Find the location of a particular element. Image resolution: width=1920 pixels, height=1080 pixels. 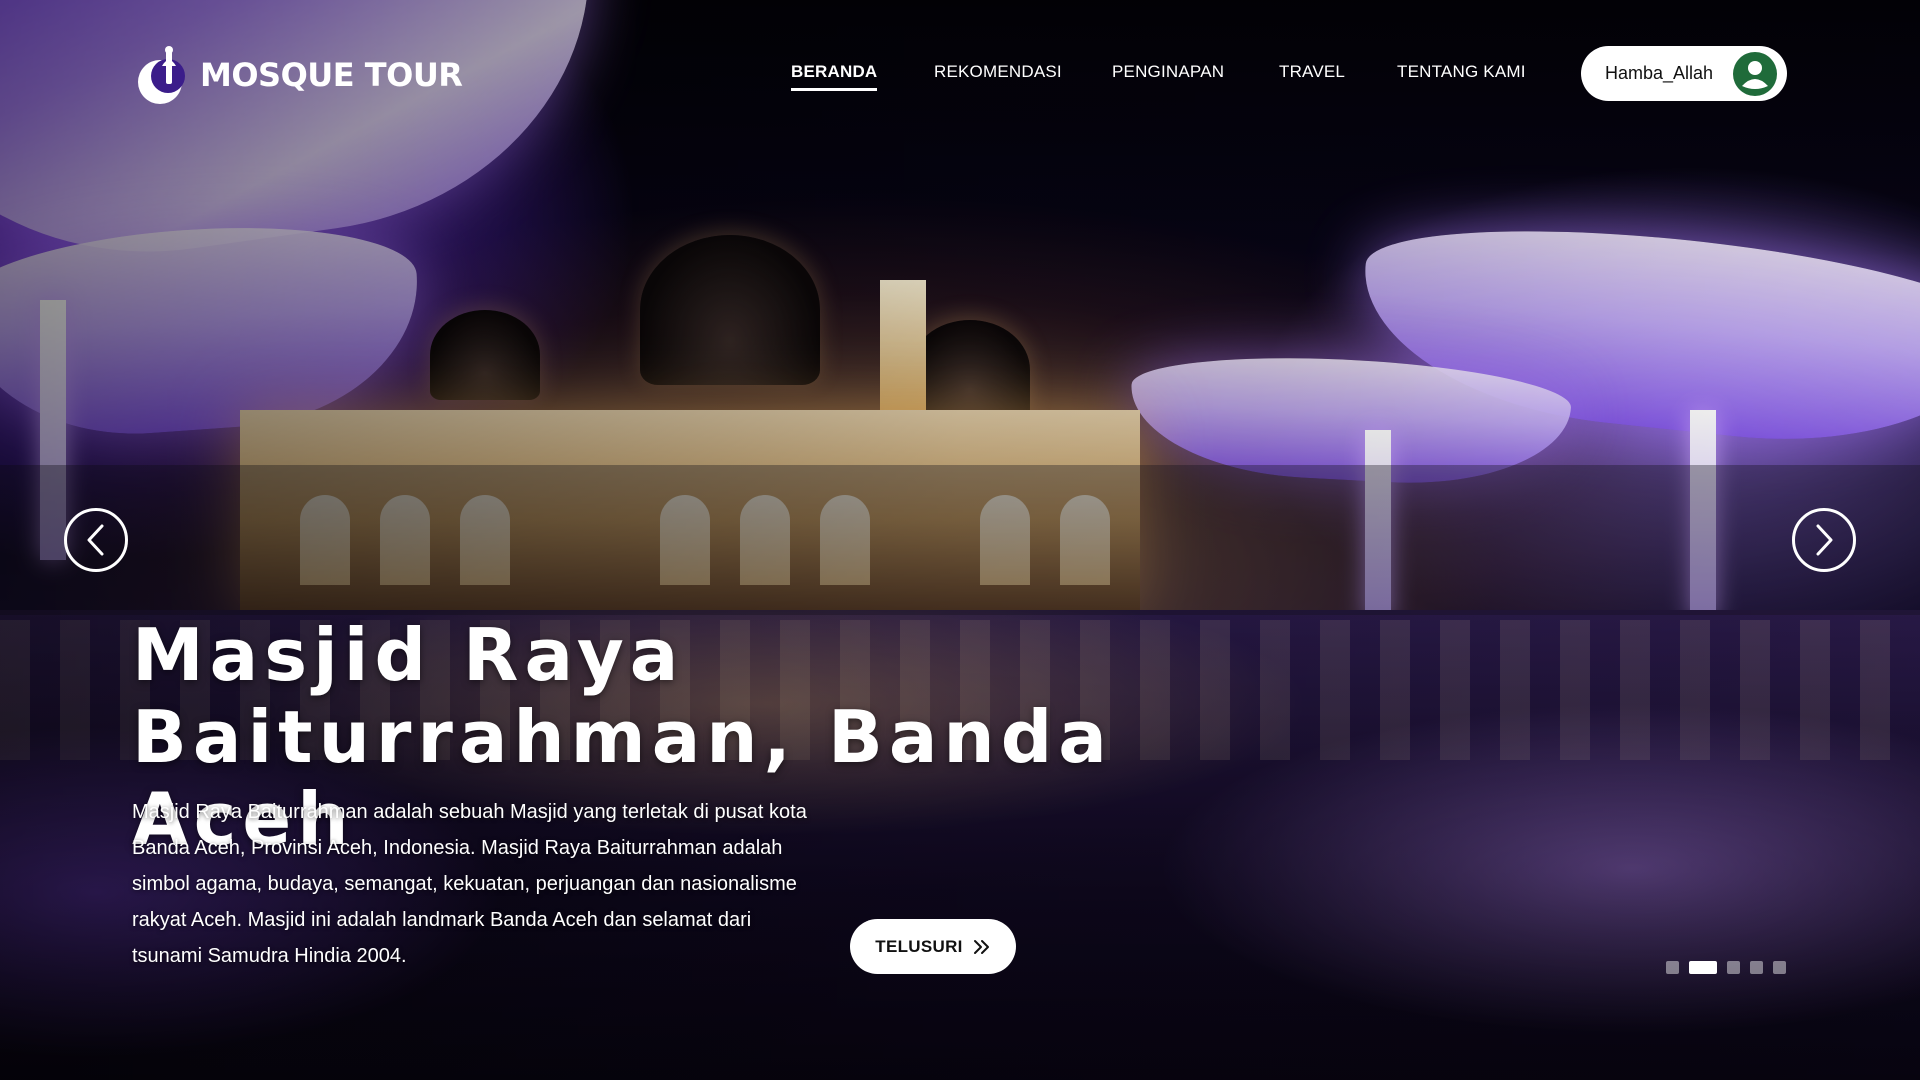

brand-logo: MOSQUE TOUR is located at coordinates (297, 75).